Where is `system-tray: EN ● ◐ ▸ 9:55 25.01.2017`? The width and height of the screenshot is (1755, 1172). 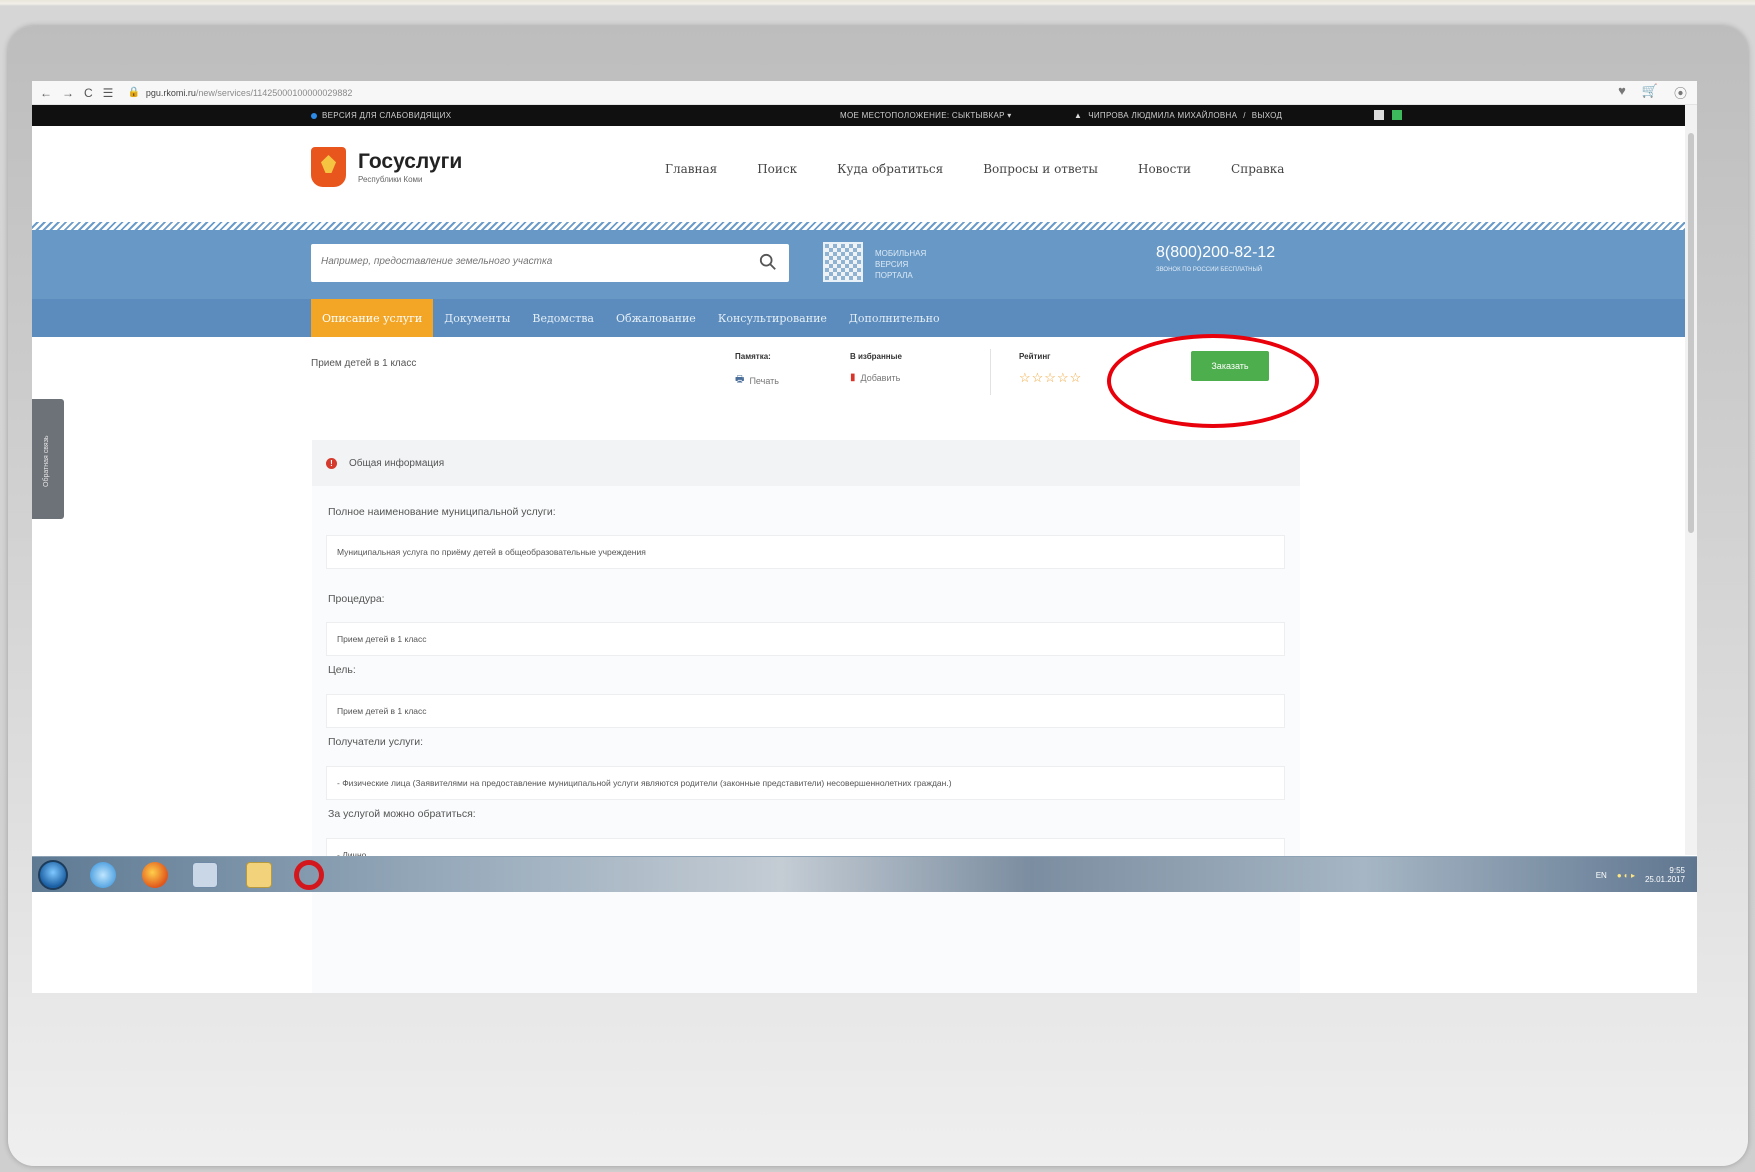 system-tray: EN ● ◐ ▸ 9:55 25.01.2017 is located at coordinates (1640, 875).